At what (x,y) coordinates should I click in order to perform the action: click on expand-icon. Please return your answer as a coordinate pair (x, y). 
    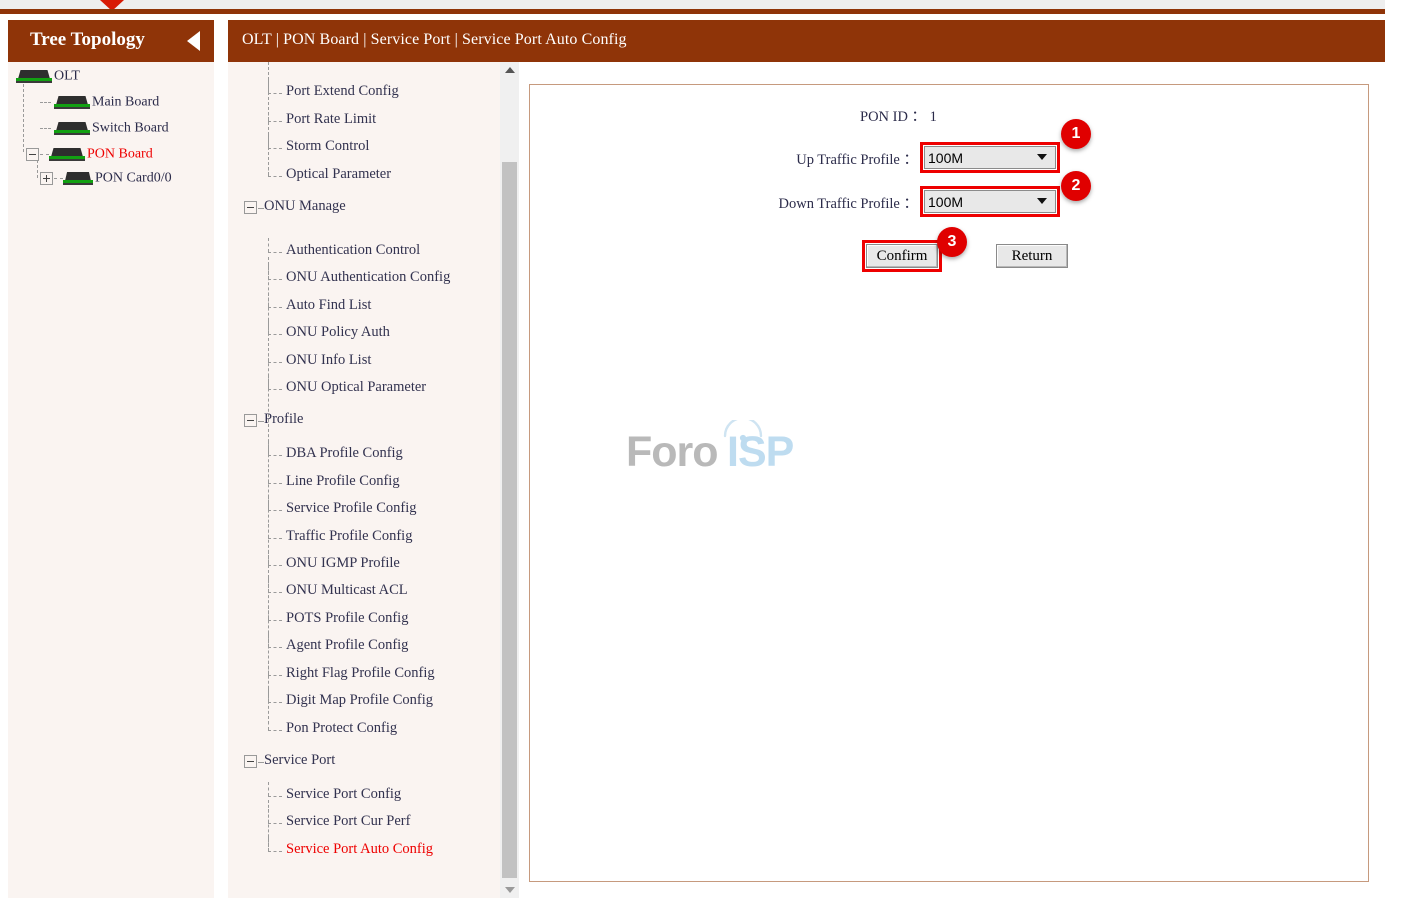
    Looking at the image, I should click on (46, 178).